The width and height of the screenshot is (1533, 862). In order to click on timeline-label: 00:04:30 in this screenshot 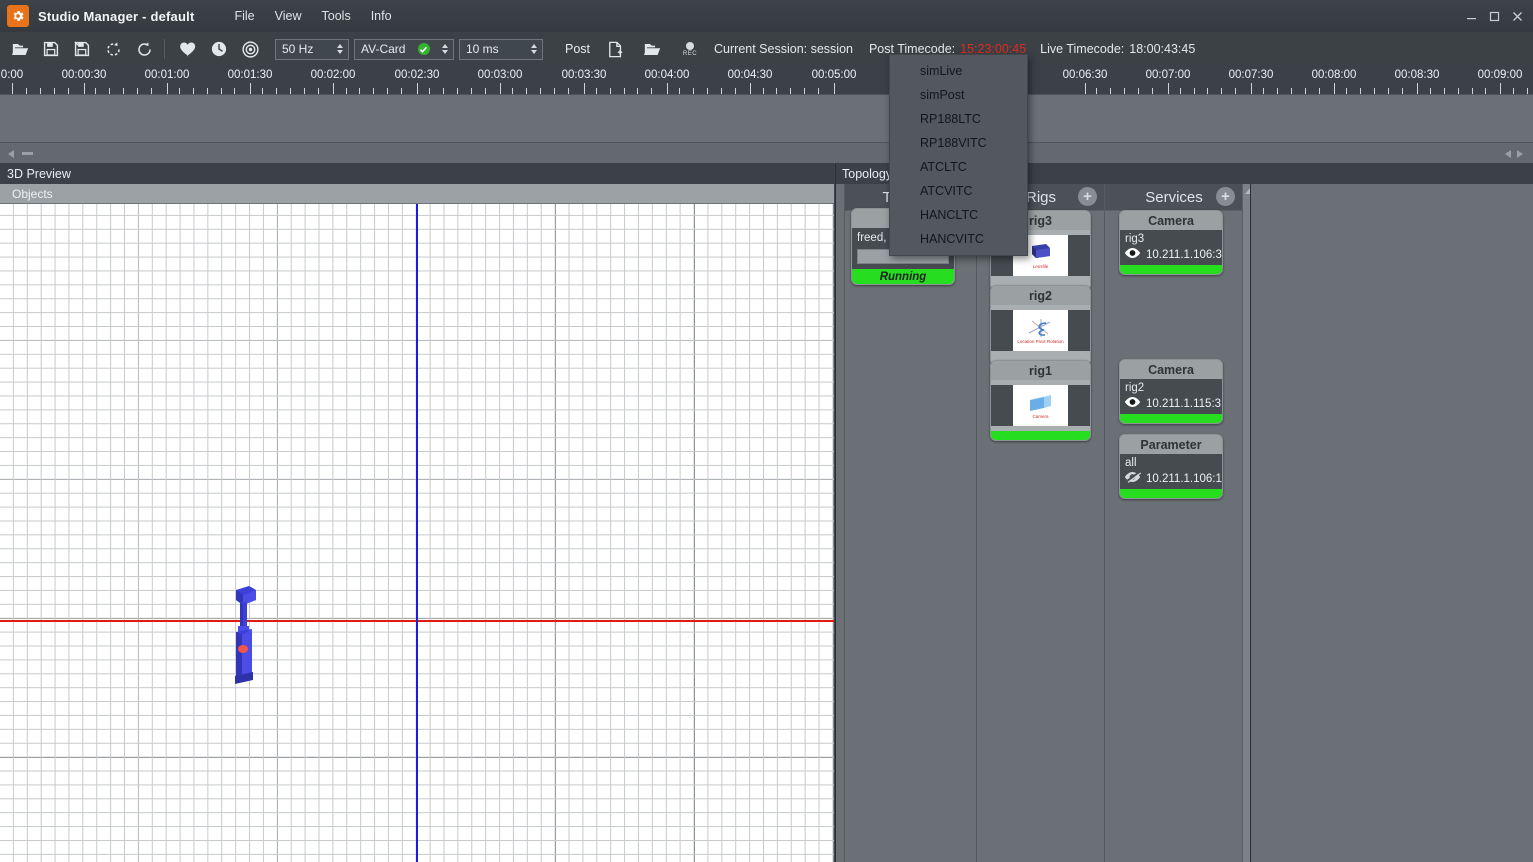, I will do `click(750, 75)`.